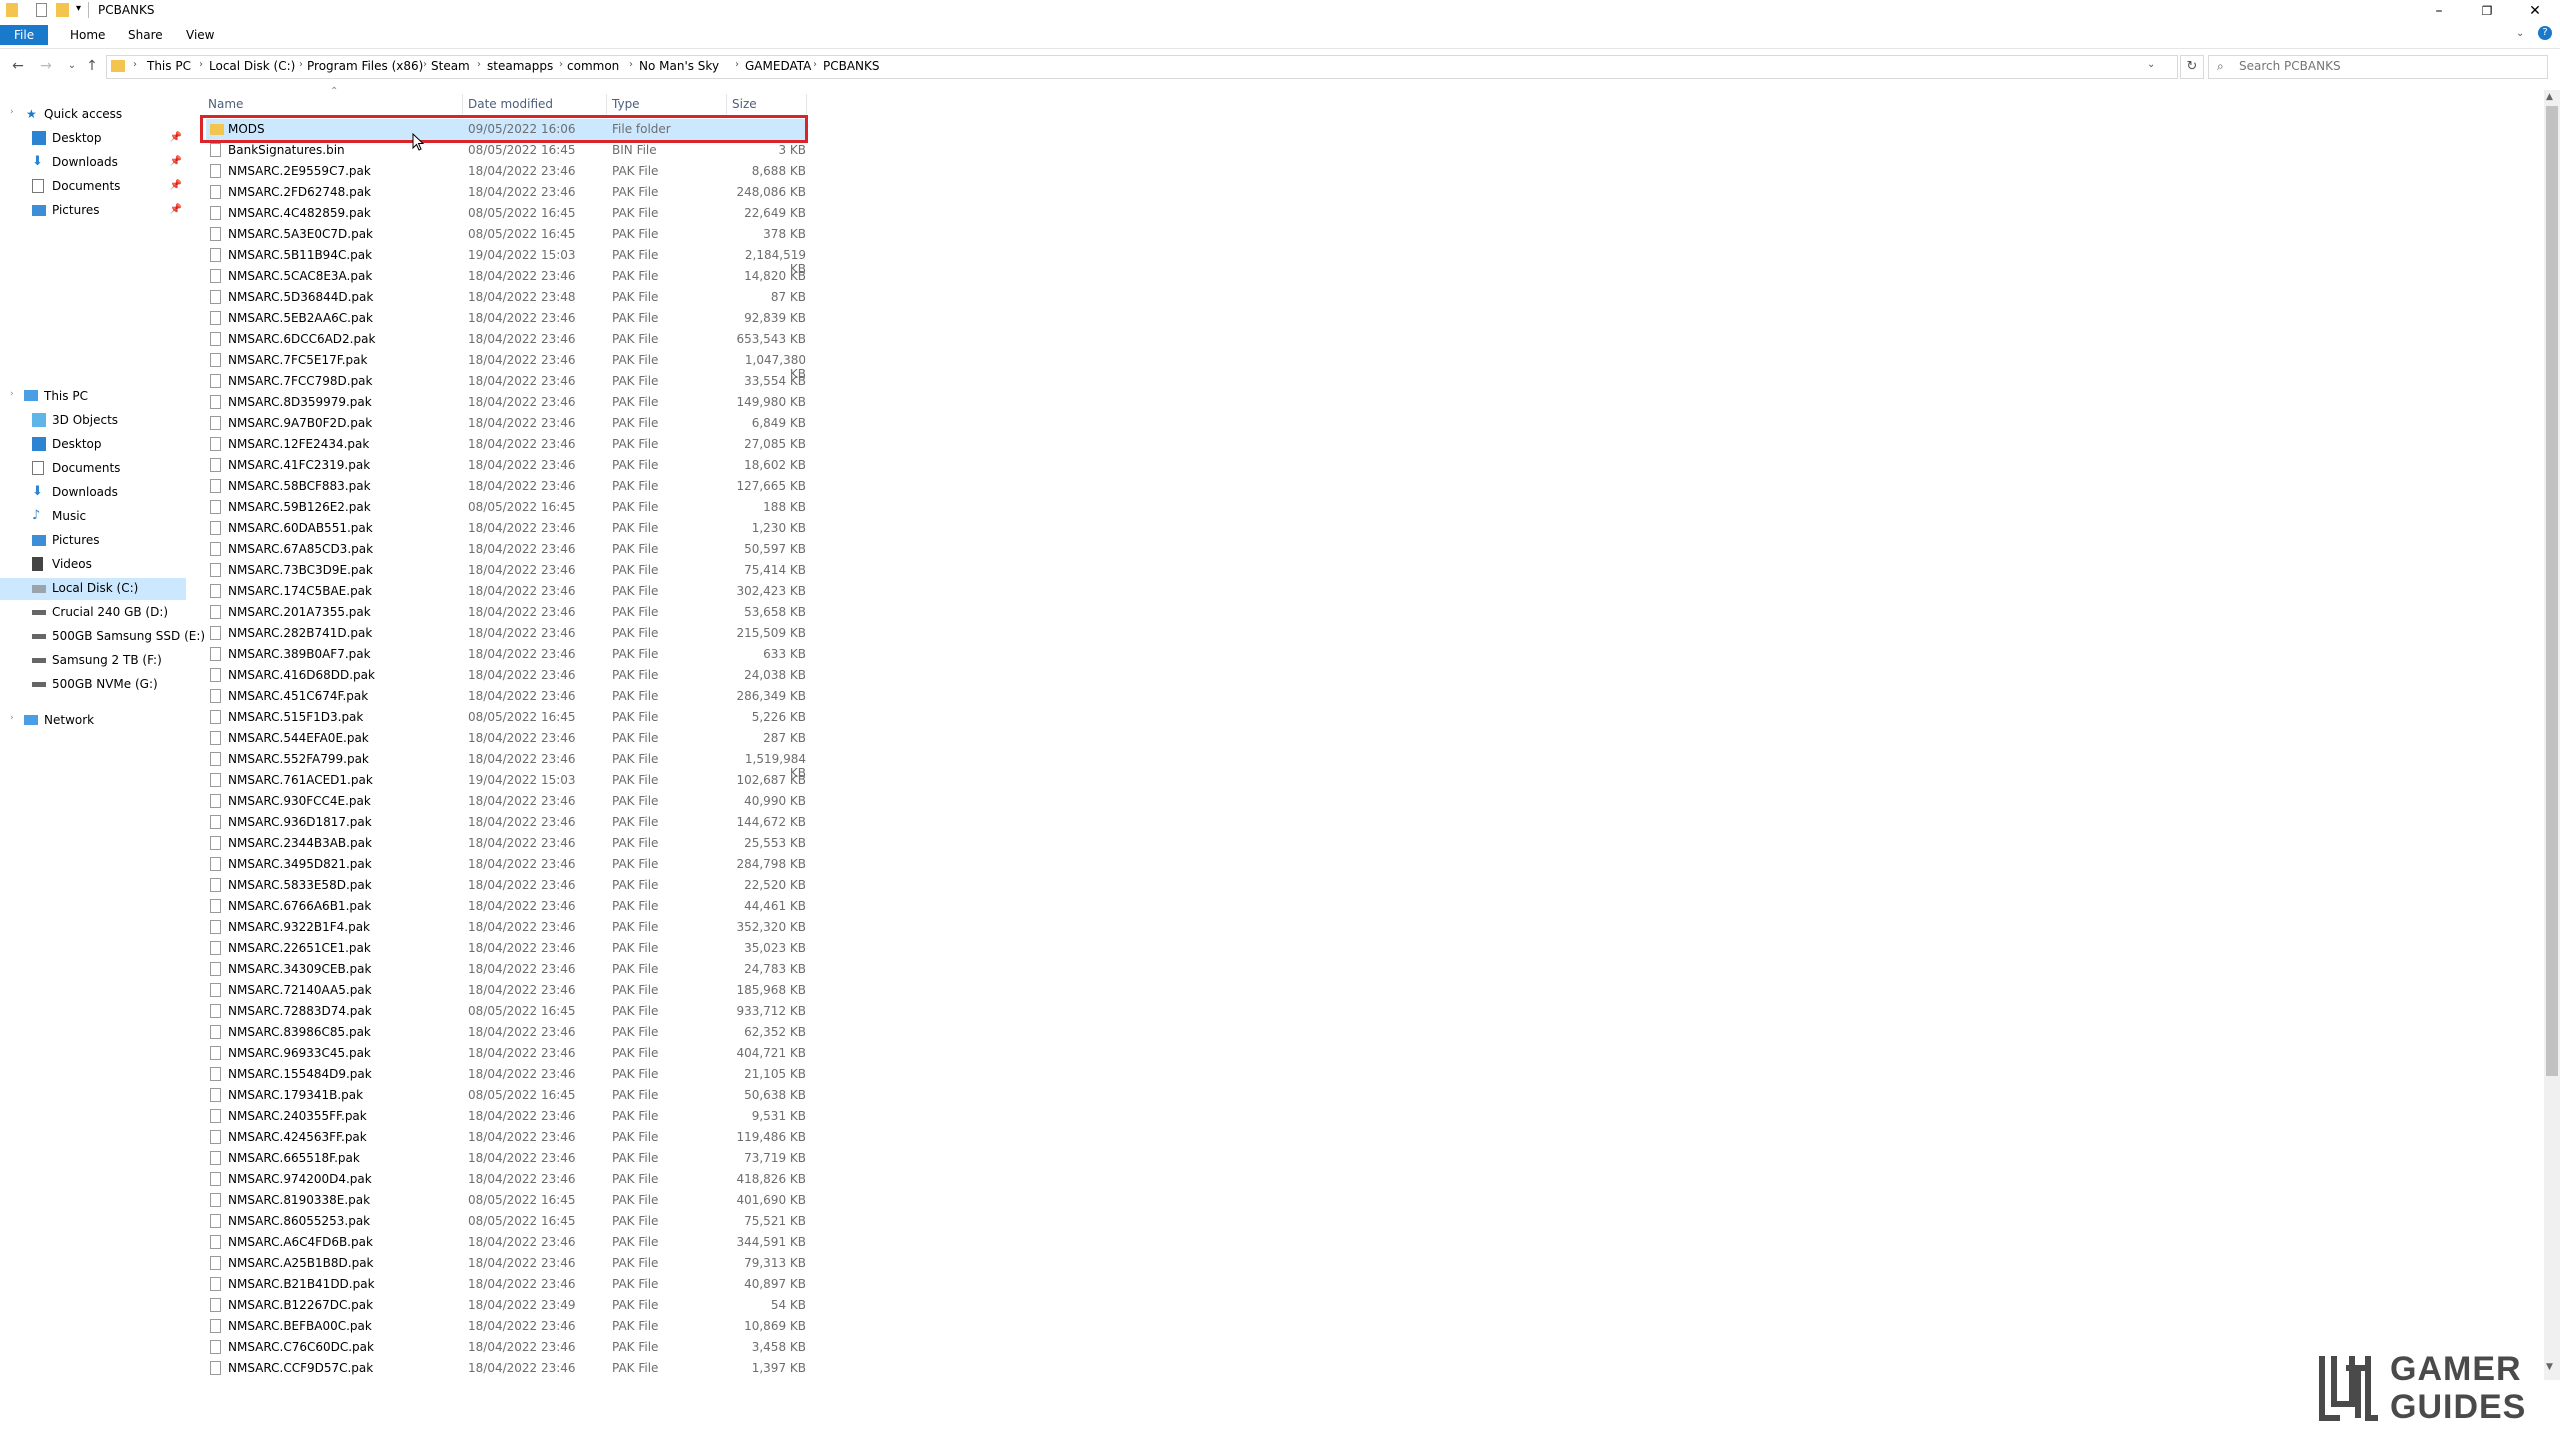 The width and height of the screenshot is (2560, 1440). Describe the element at coordinates (2389, 66) in the screenshot. I see `search-input` at that location.